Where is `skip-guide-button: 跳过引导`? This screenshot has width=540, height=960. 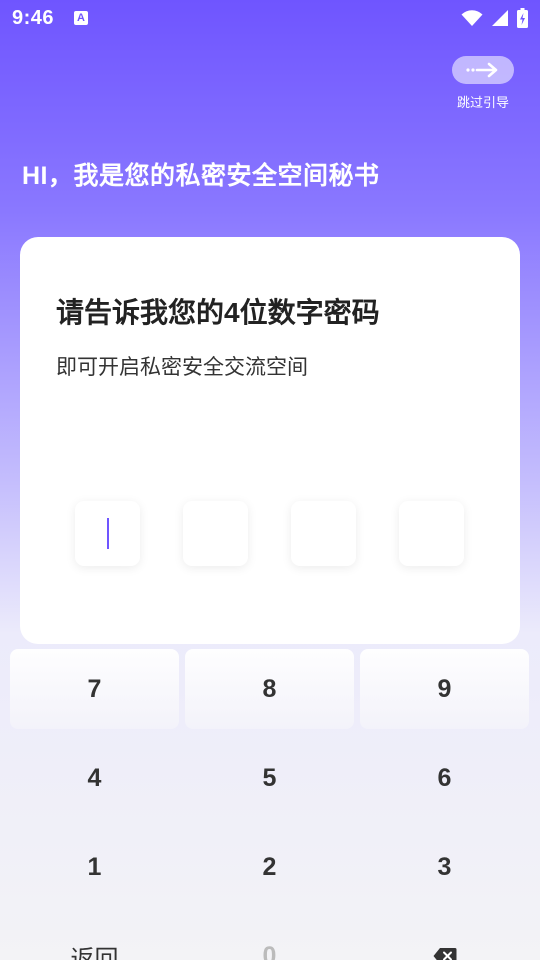
skip-guide-button: 跳过引导 is located at coordinates (483, 83).